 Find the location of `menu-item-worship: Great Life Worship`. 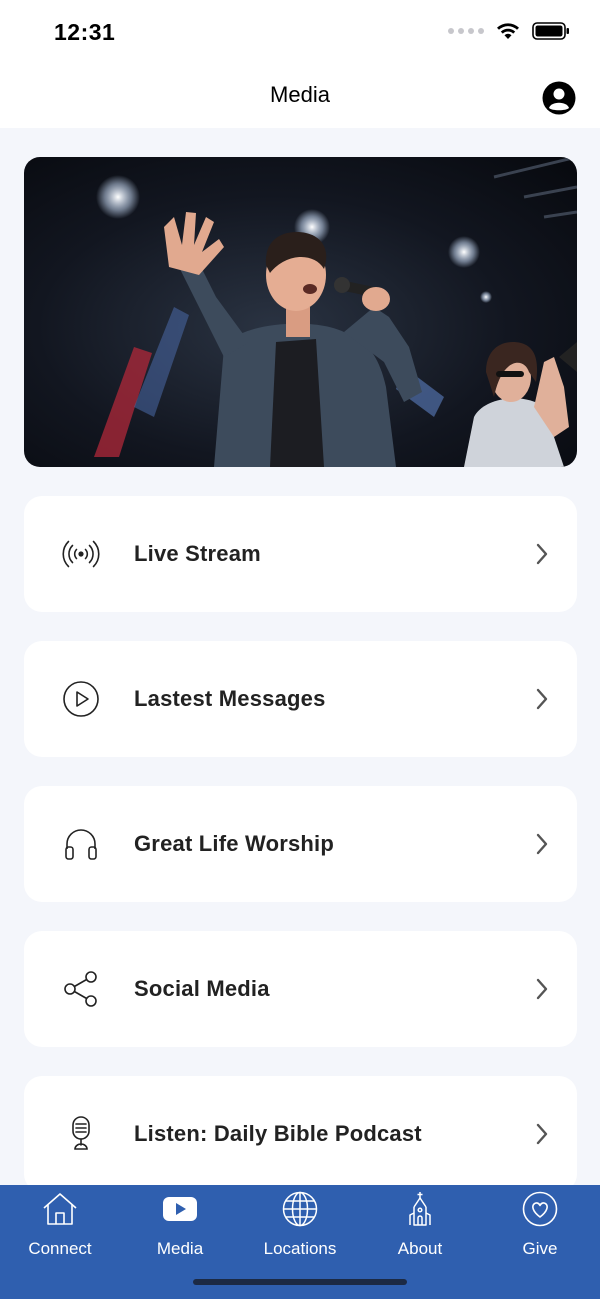

menu-item-worship: Great Life Worship is located at coordinates (300, 844).